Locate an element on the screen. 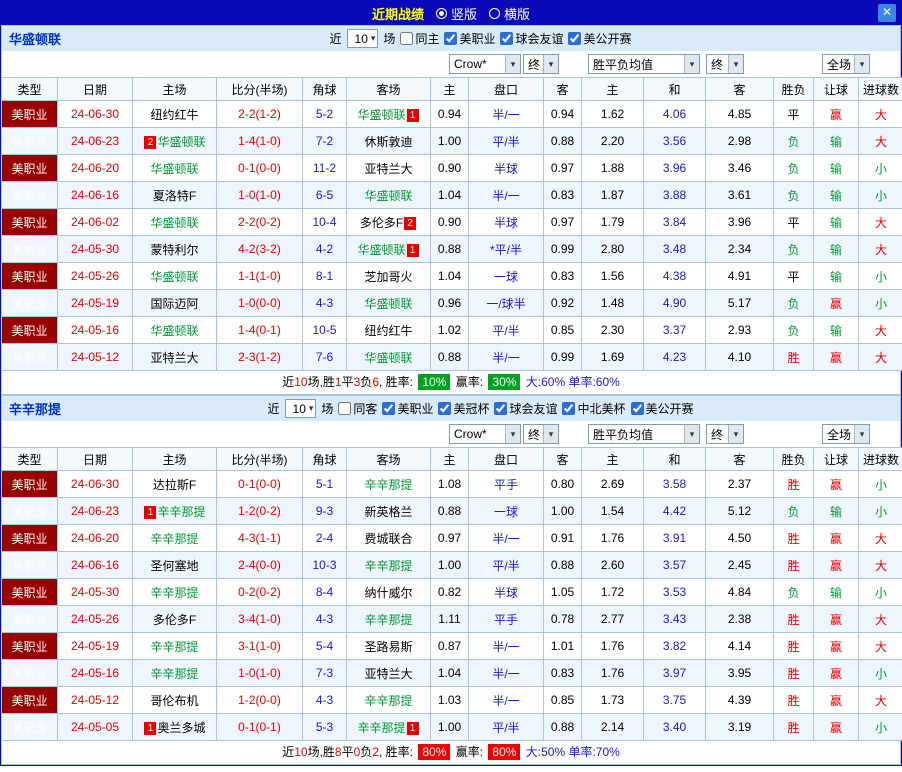  odds-away-cell: 1.05 is located at coordinates (562, 592).